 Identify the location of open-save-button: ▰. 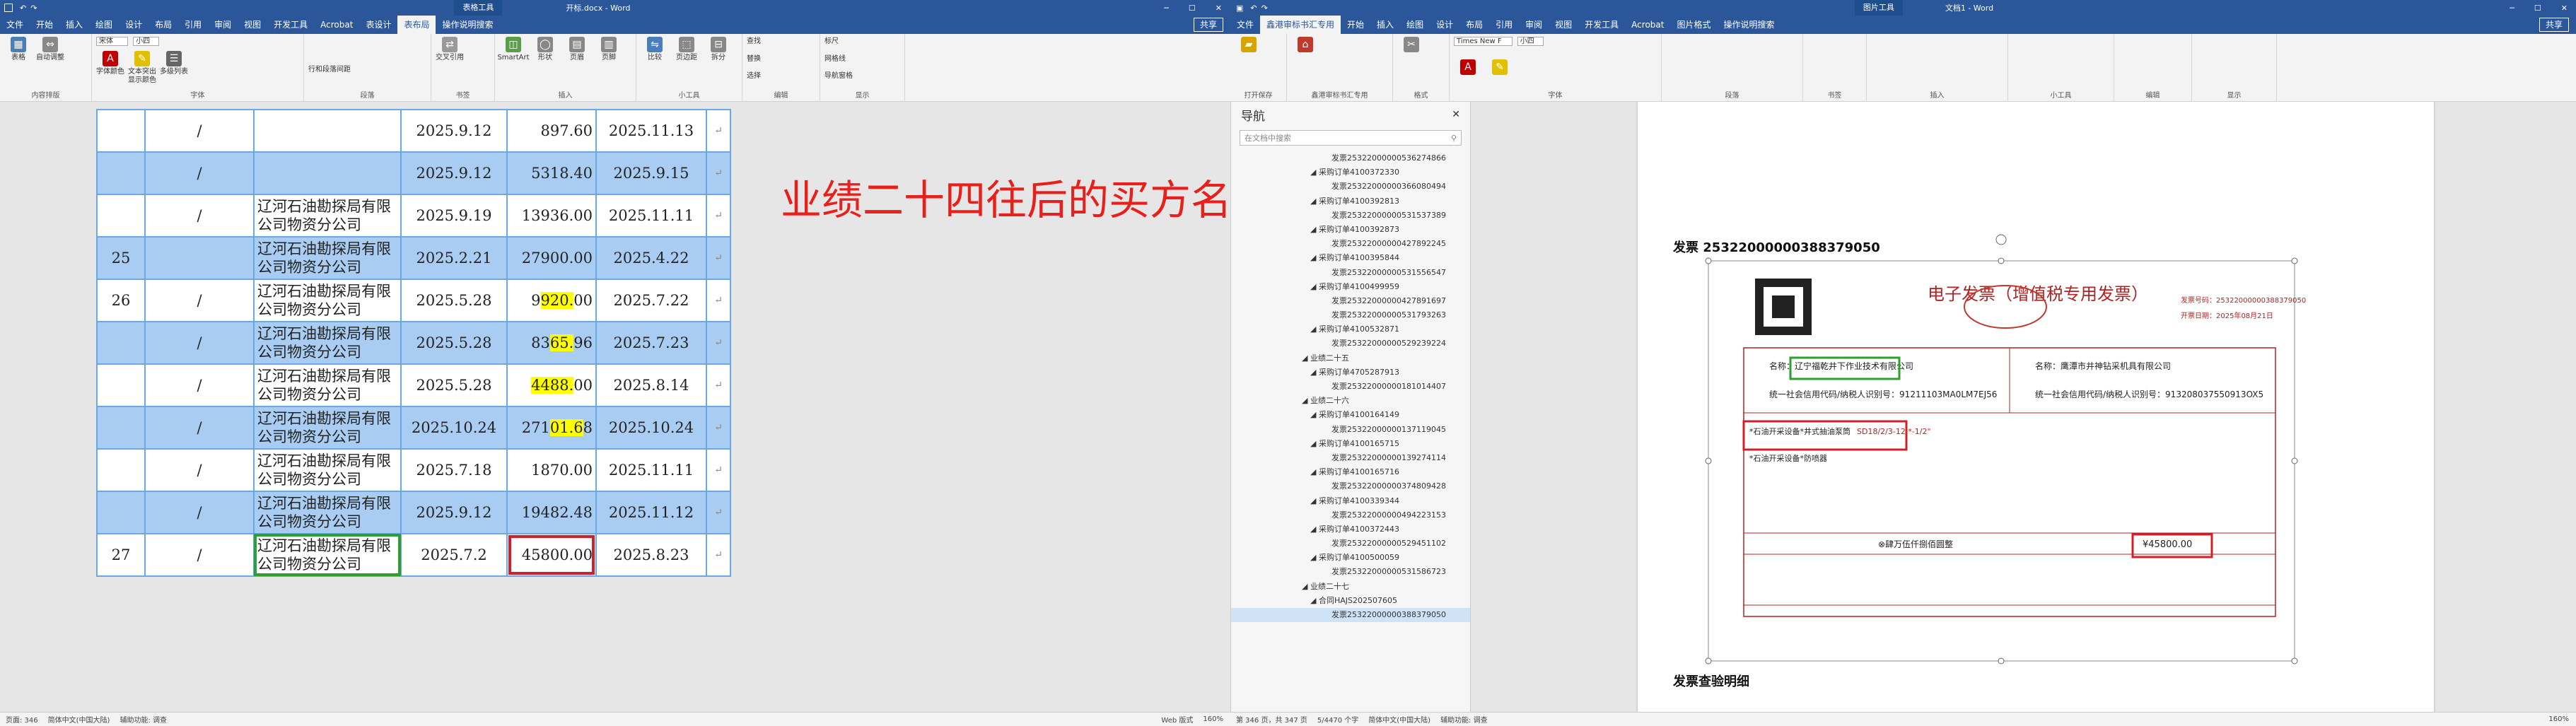
(1249, 45).